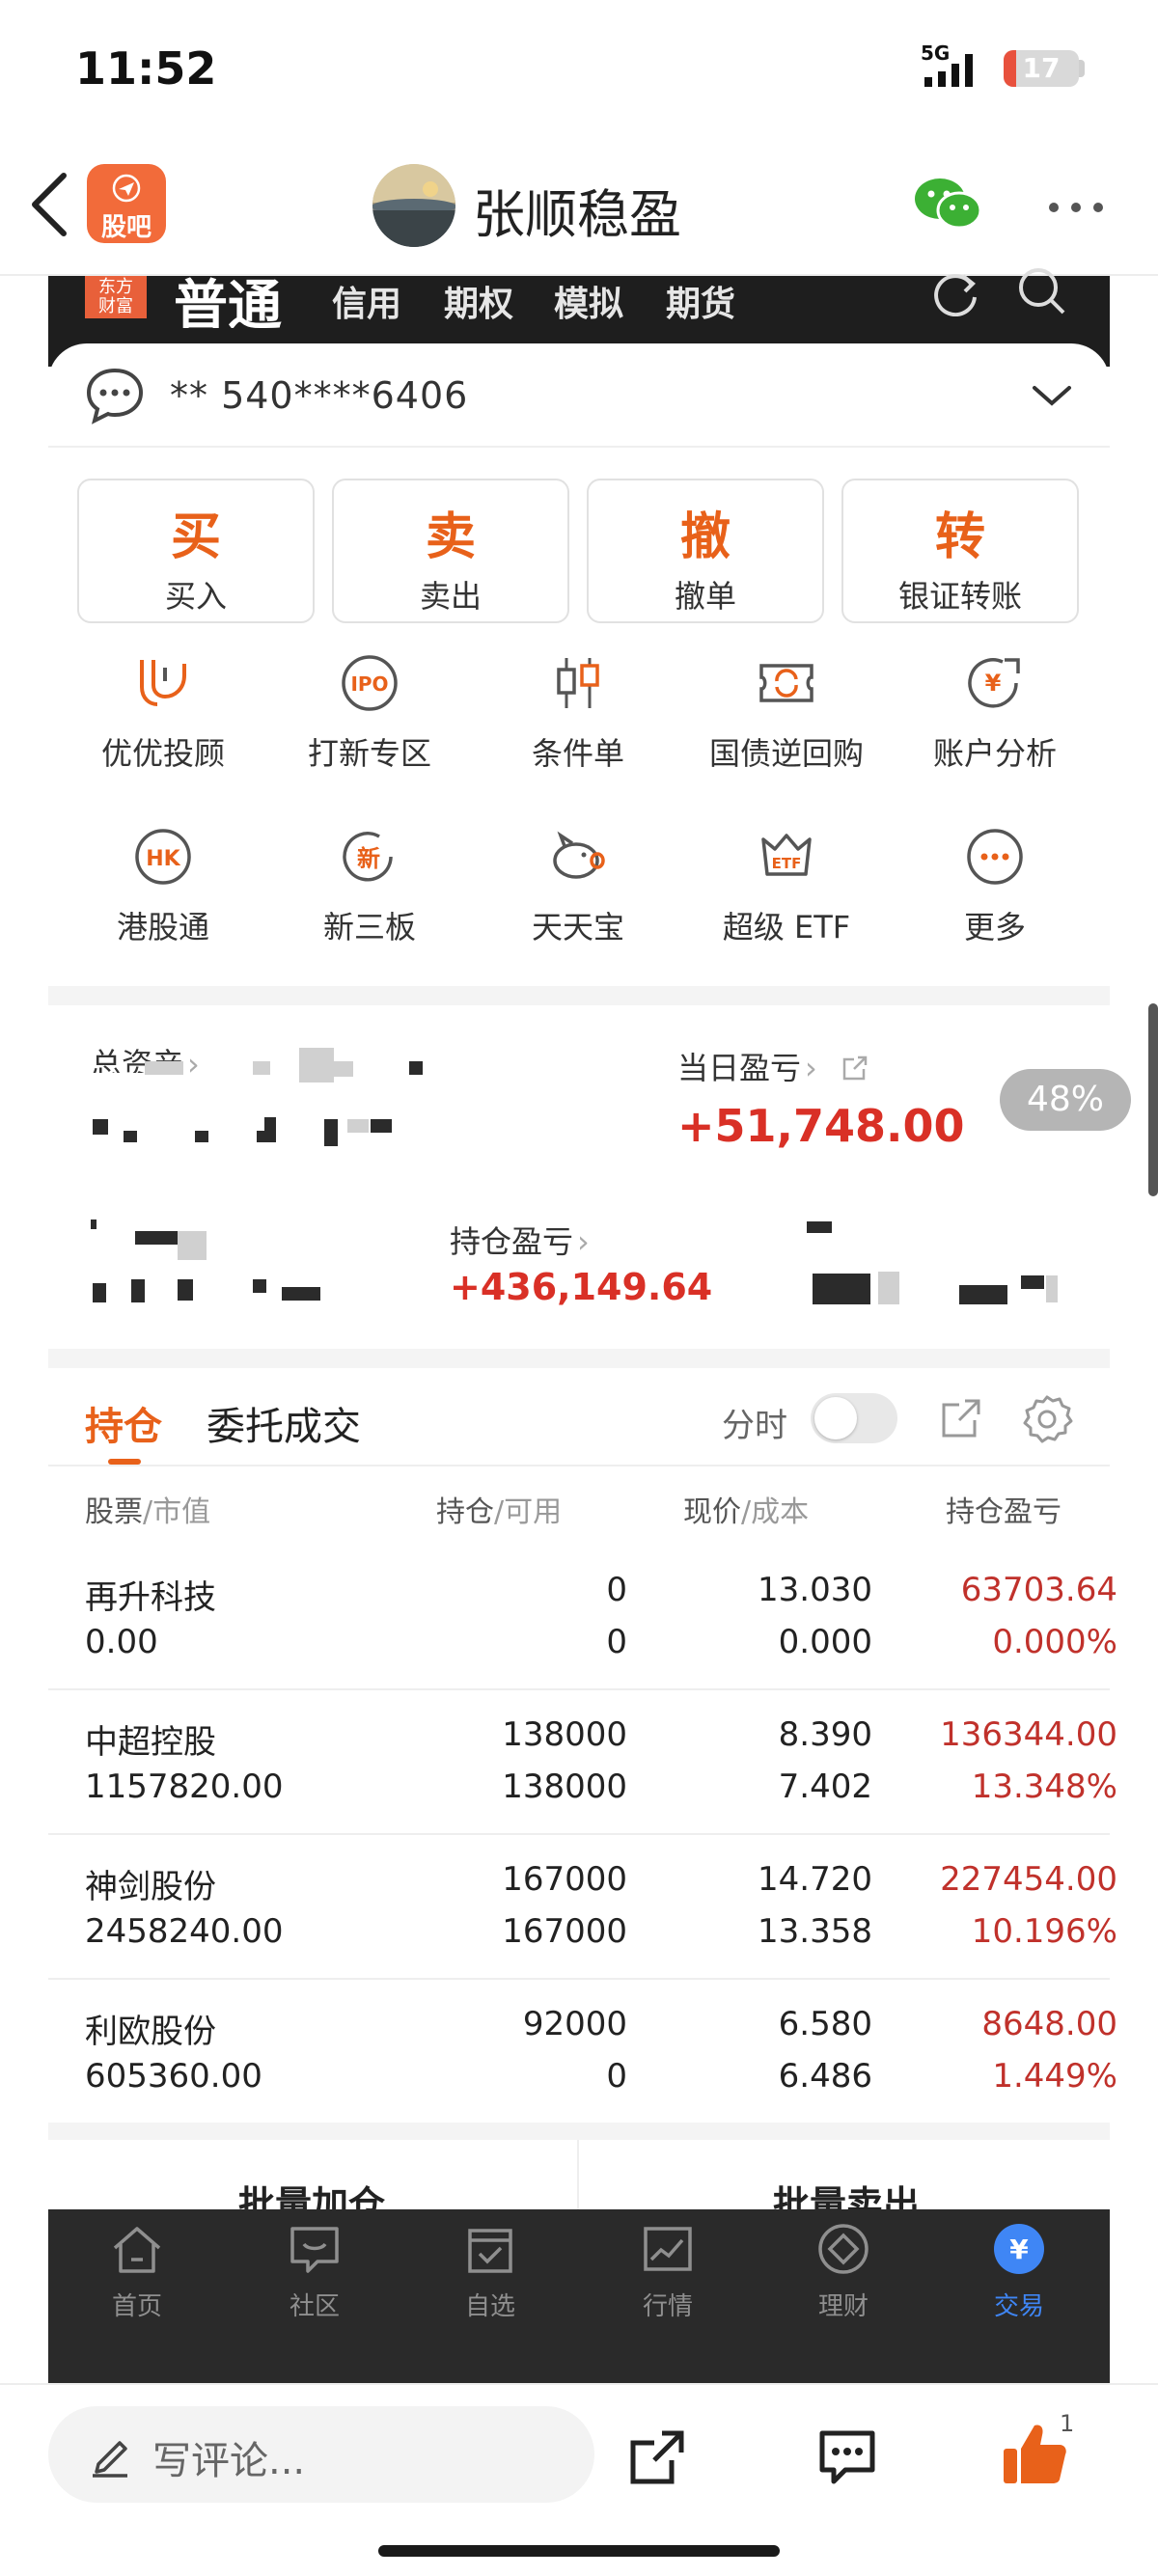 The height and width of the screenshot is (2576, 1158). I want to click on grid-item-super-etf: ETF 超级 ETF, so click(786, 887).